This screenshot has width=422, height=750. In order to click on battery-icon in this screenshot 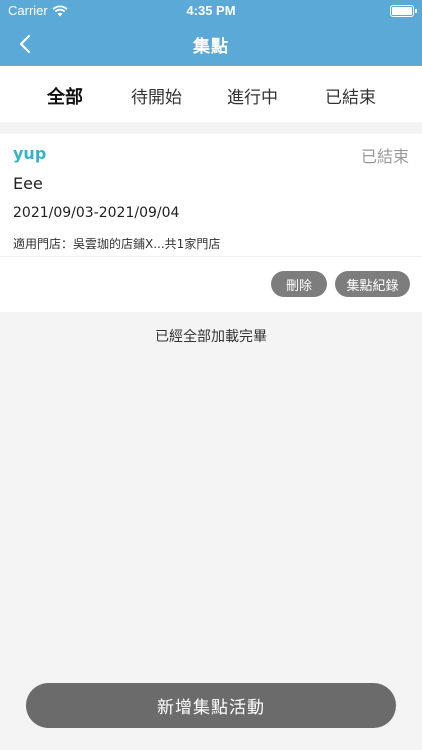, I will do `click(403, 11)`.